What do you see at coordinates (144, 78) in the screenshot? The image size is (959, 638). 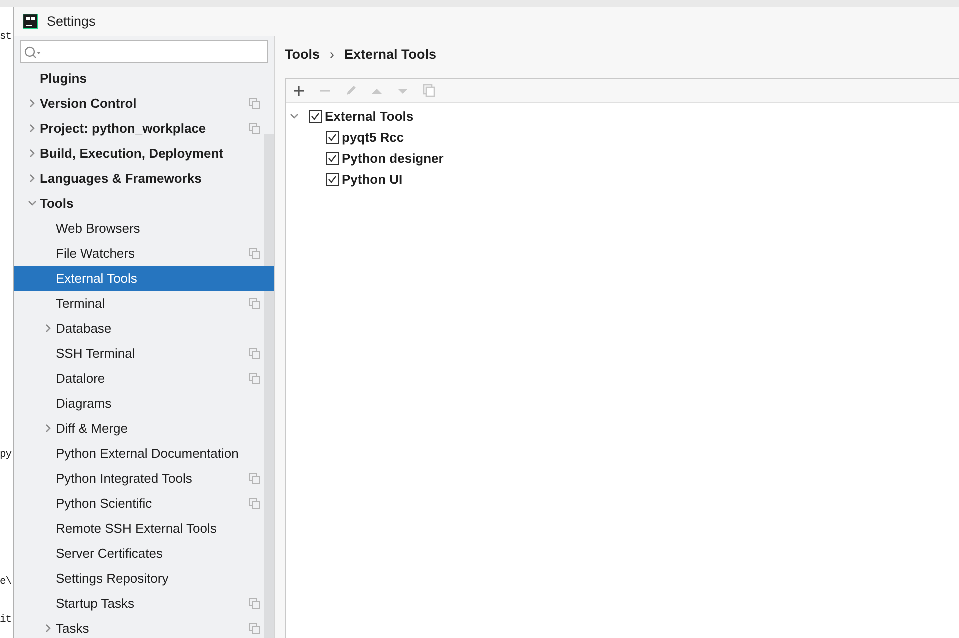 I see `sidebar-item: Plugins` at bounding box center [144, 78].